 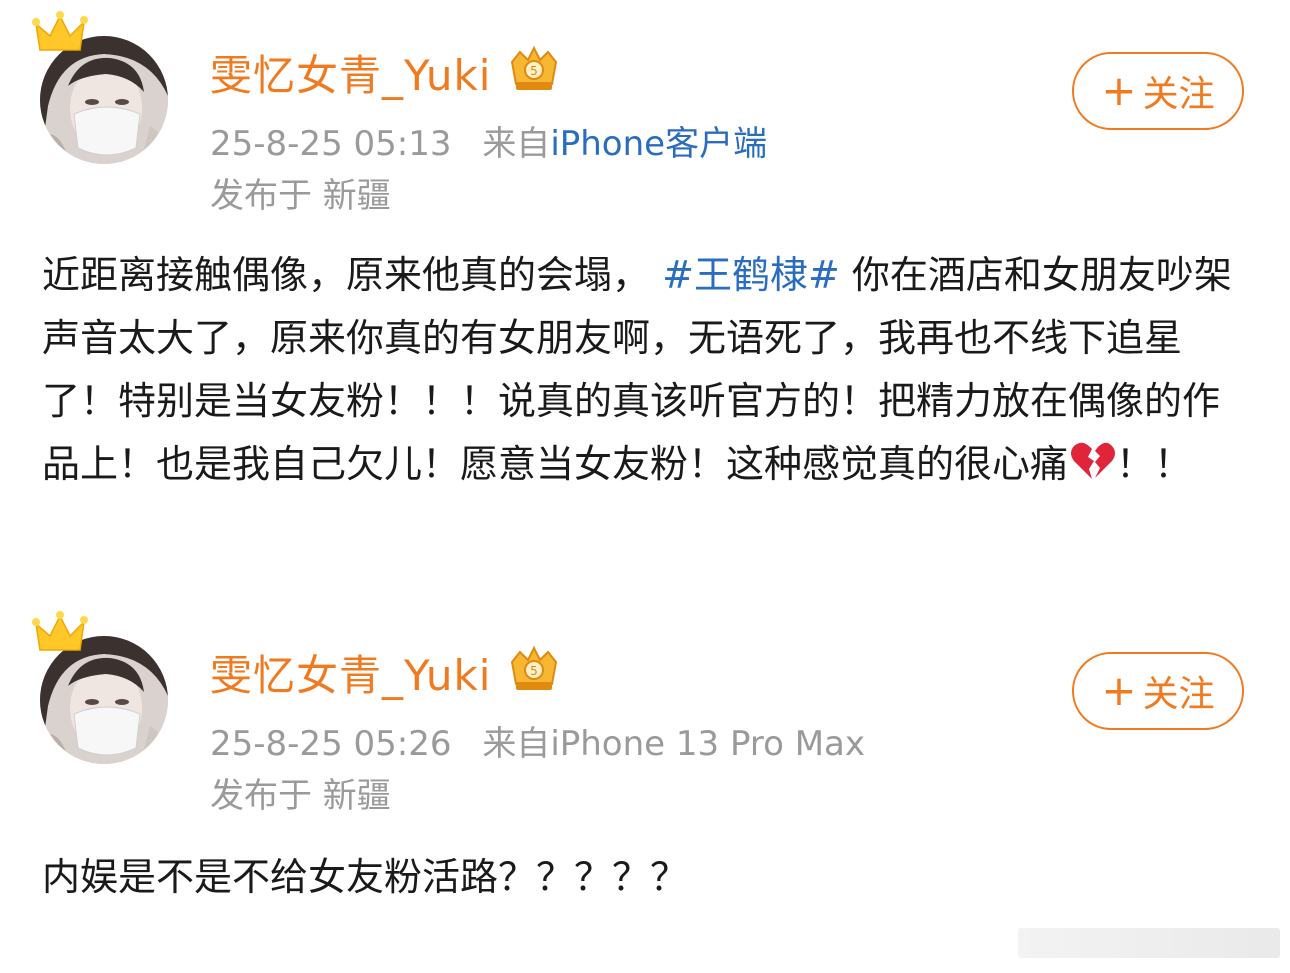 I want to click on post-time: 25-8-25 05:13, so click(x=331, y=144).